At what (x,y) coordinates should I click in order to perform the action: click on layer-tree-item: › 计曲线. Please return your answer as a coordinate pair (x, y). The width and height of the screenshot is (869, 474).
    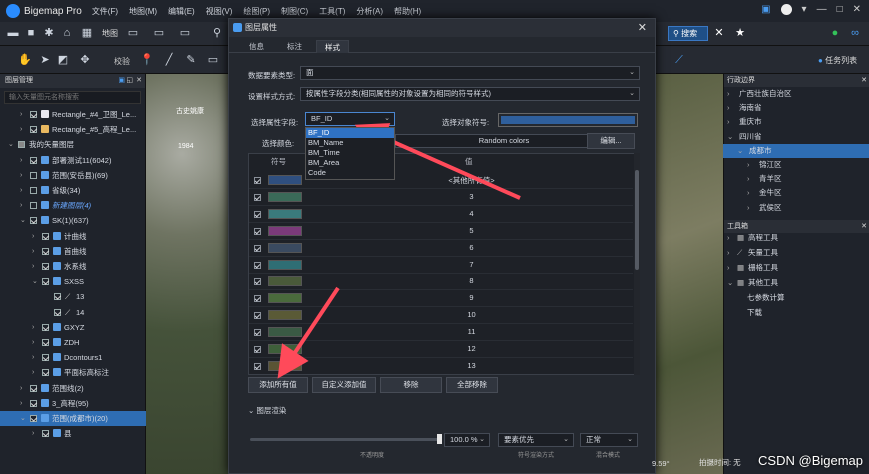
    Looking at the image, I should click on (73, 236).